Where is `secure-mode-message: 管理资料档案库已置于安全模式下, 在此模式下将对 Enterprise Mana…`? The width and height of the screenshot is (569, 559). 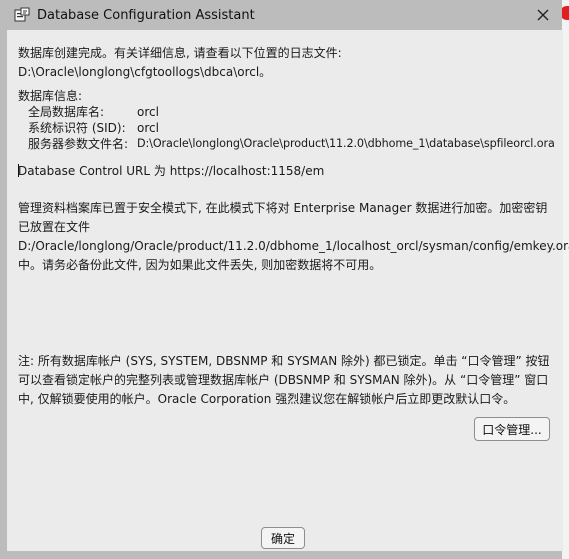 secure-mode-message: 管理资料档案库已置于安全模式下, 在此模式下将对 Enterprise Mana… is located at coordinates (293, 236).